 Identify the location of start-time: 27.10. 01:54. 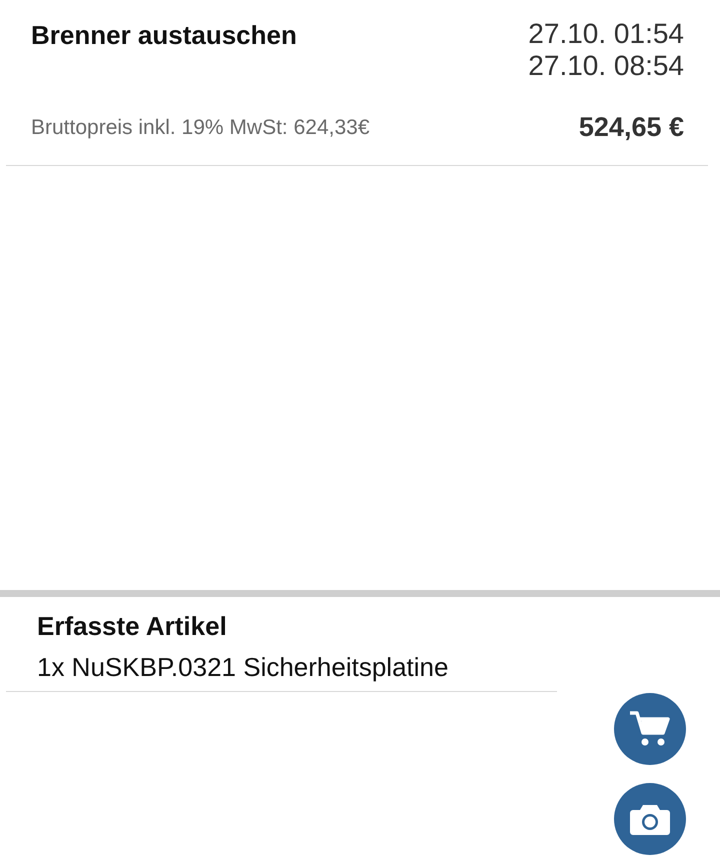
(606, 34).